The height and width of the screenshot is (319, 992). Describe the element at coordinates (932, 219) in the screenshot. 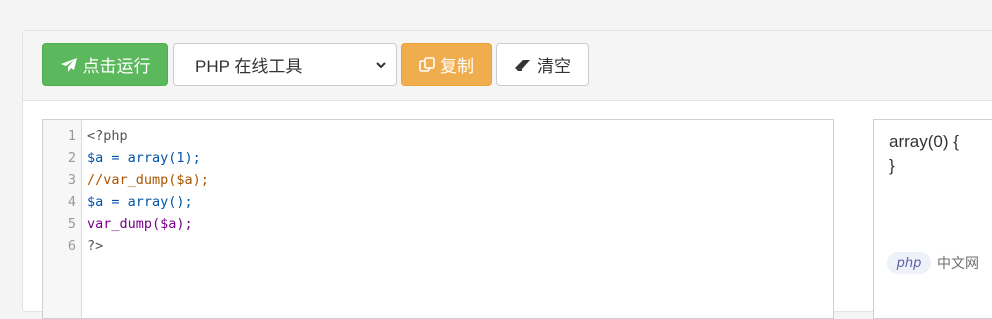

I see `output-panel: array(0) { }` at that location.